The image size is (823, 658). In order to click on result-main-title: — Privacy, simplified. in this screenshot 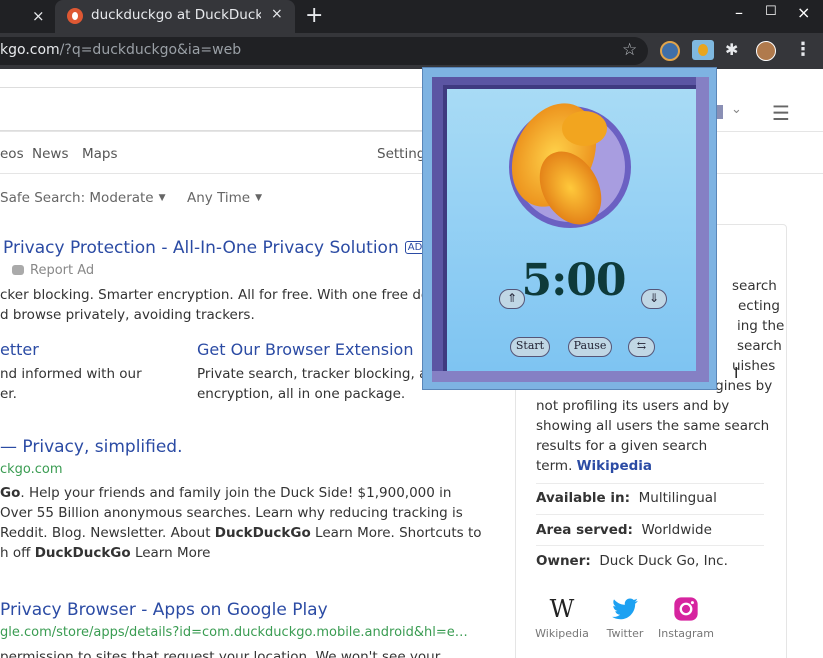, I will do `click(91, 447)`.